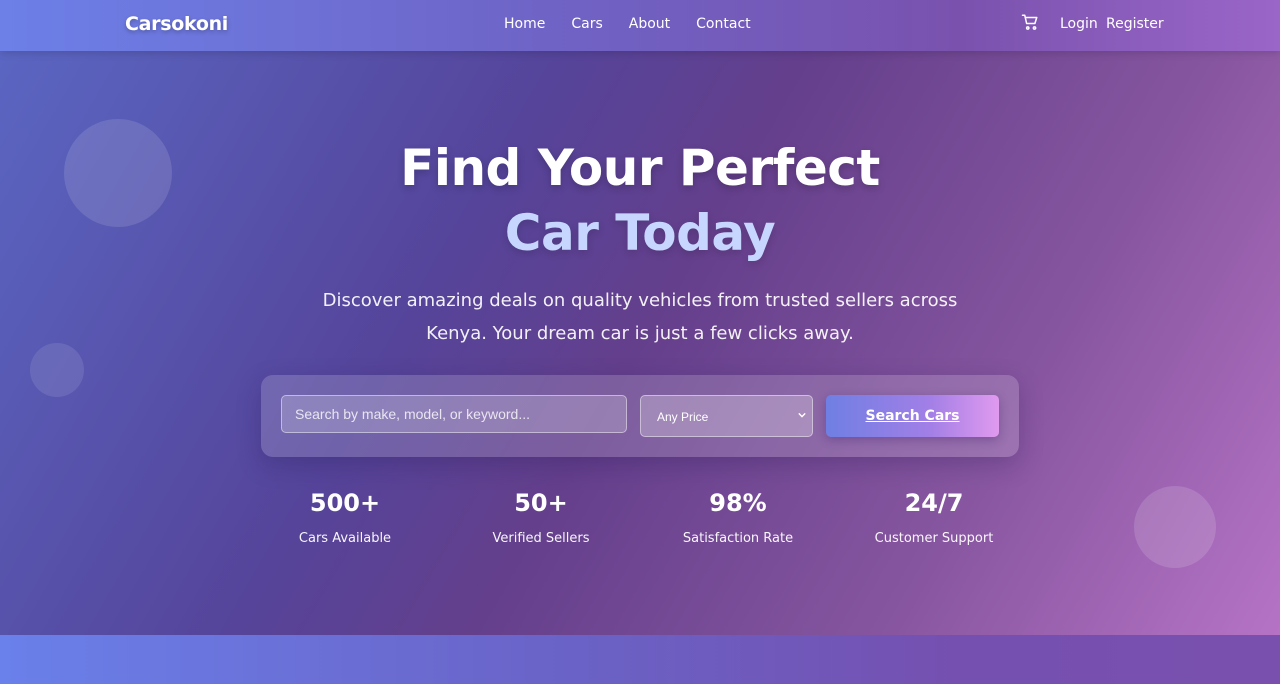 This screenshot has height=684, width=1280. What do you see at coordinates (345, 503) in the screenshot?
I see `stat-value: 500+` at bounding box center [345, 503].